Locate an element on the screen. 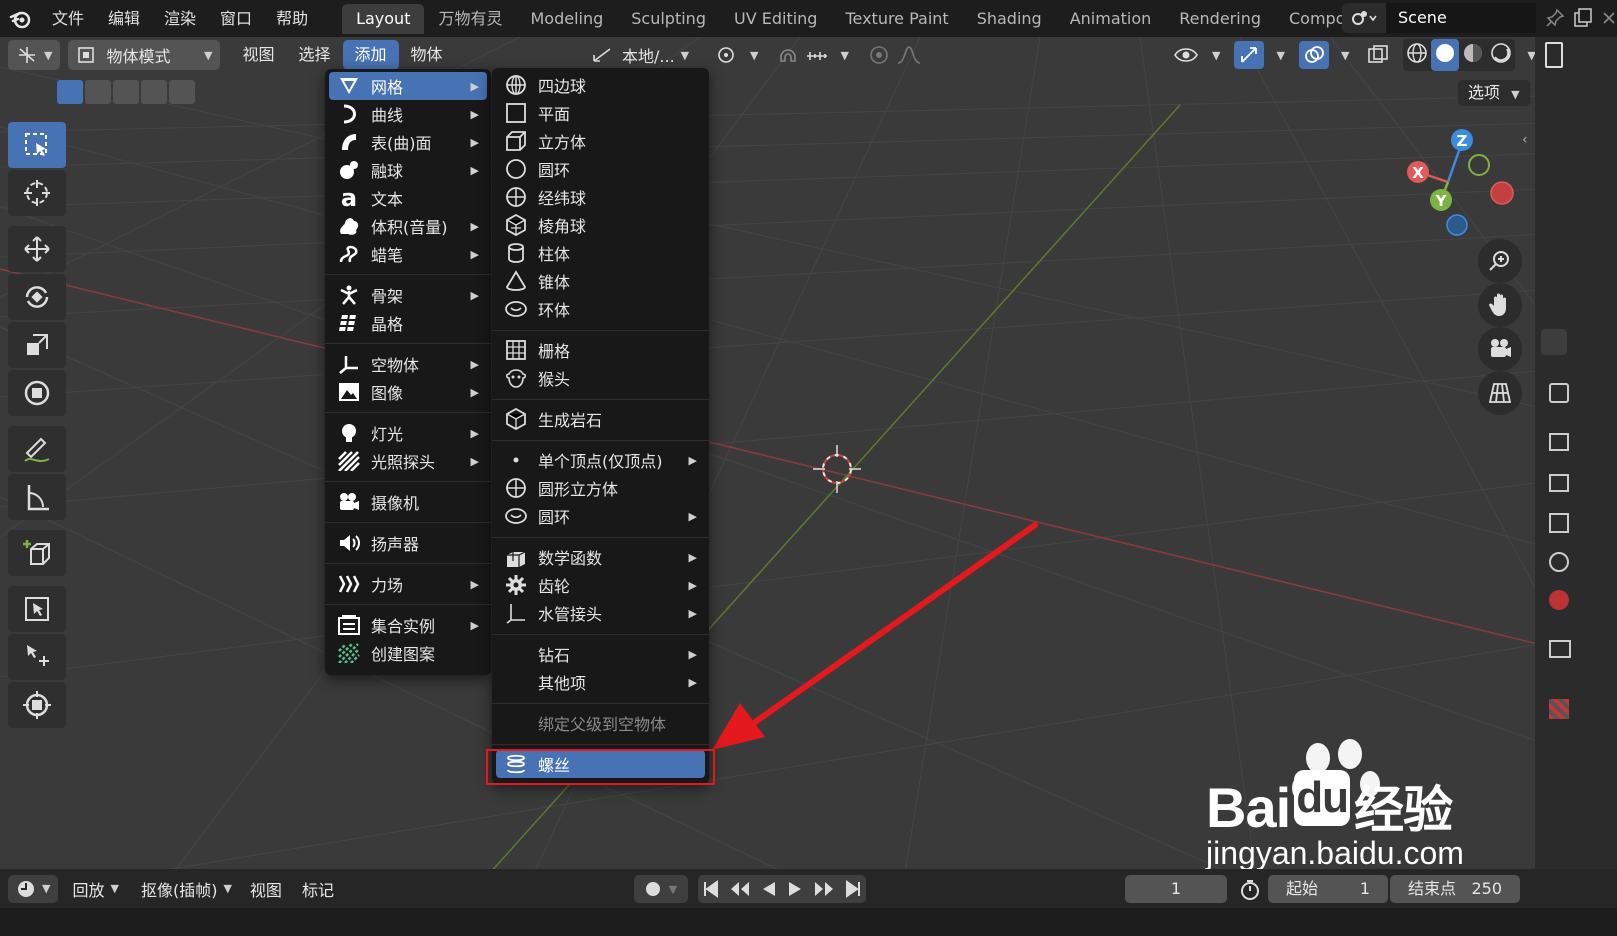  mesh-extras: 其他项 ▶ is located at coordinates (600, 682).